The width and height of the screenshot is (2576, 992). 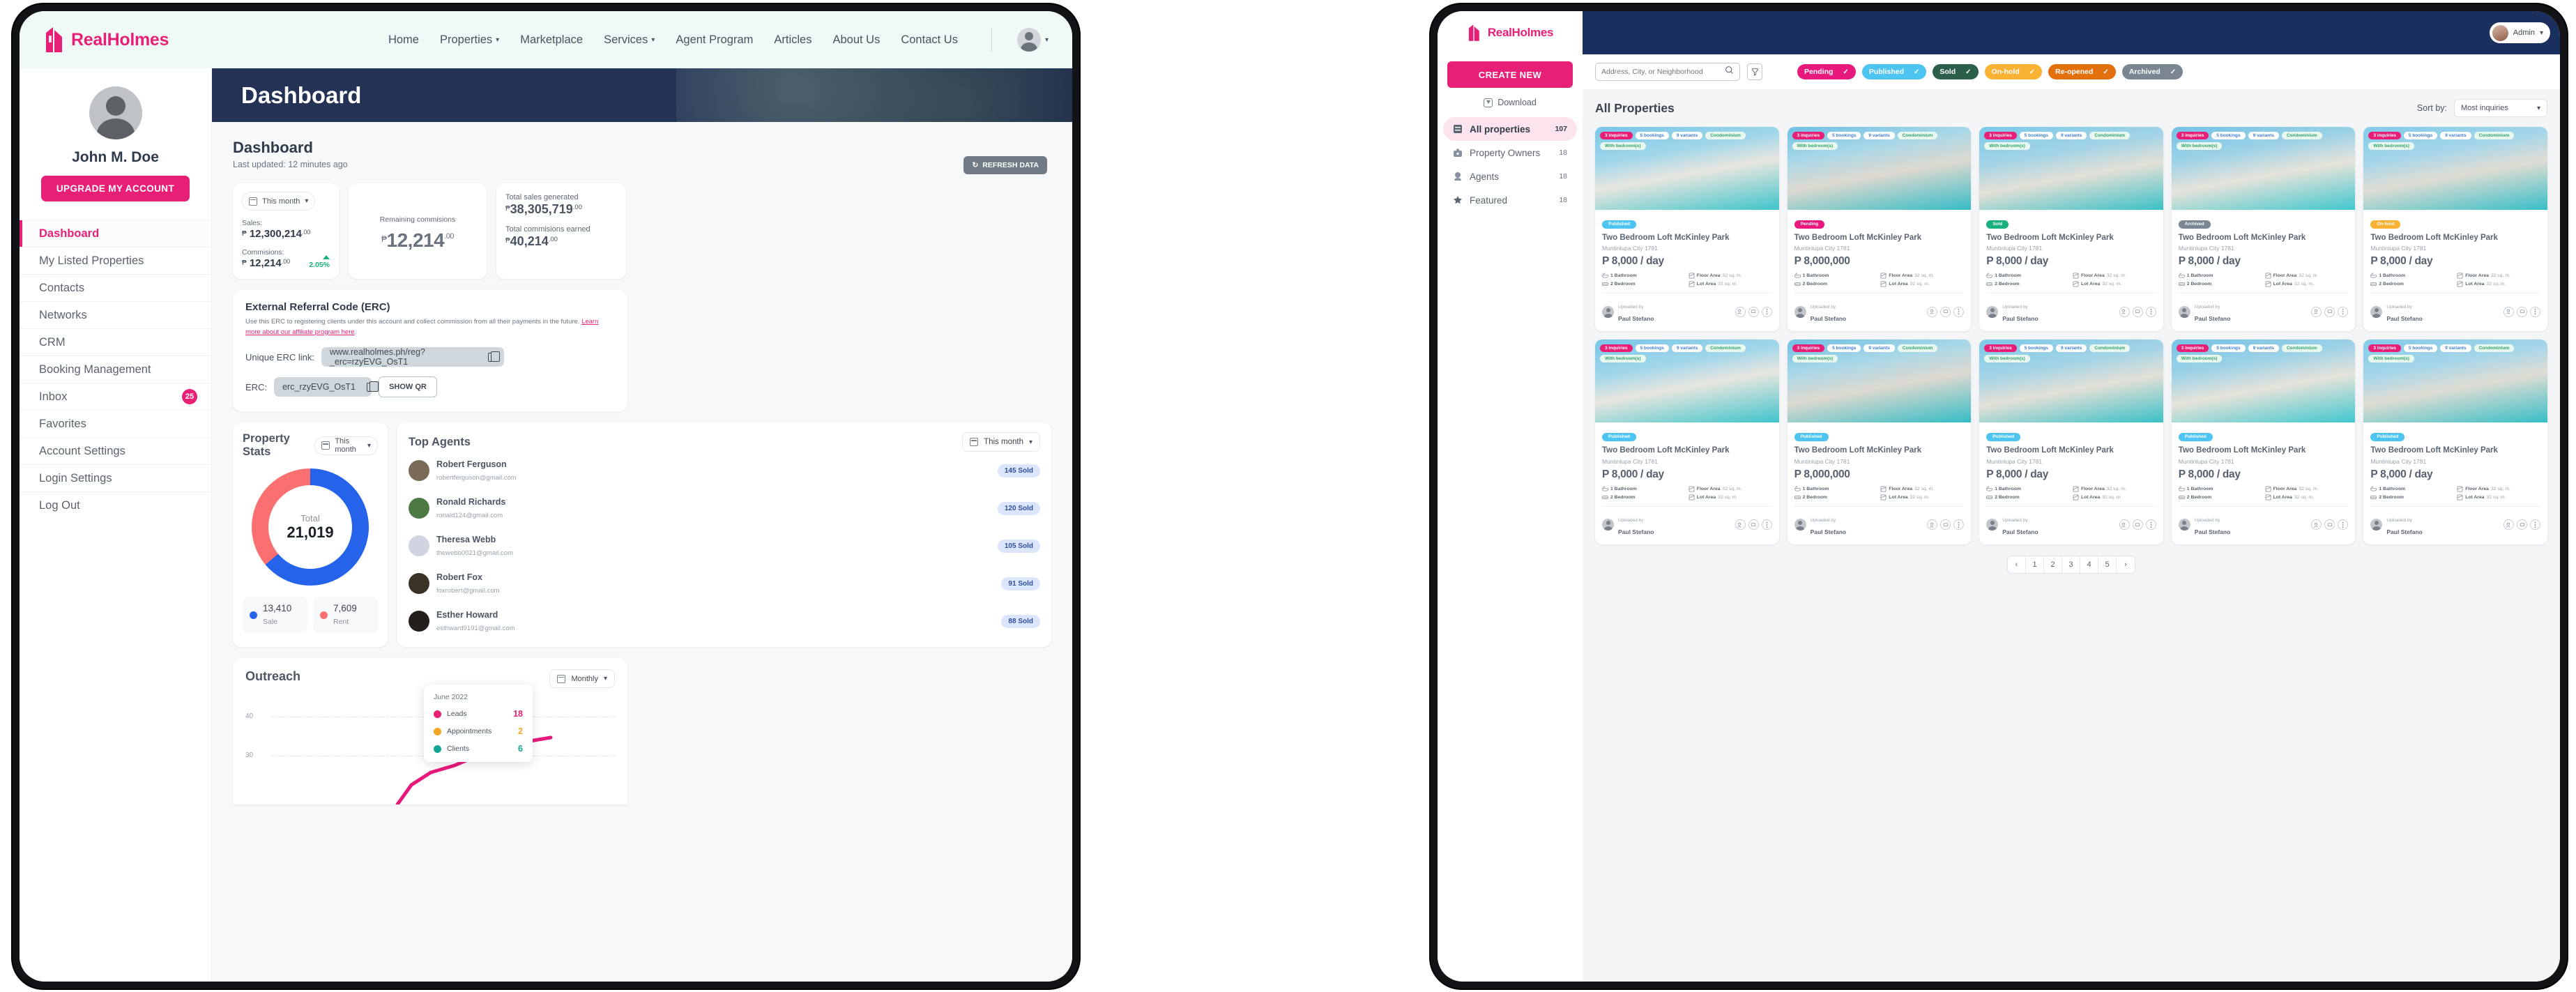 I want to click on period-selector-outreach: Monthly ▾, so click(x=582, y=679).